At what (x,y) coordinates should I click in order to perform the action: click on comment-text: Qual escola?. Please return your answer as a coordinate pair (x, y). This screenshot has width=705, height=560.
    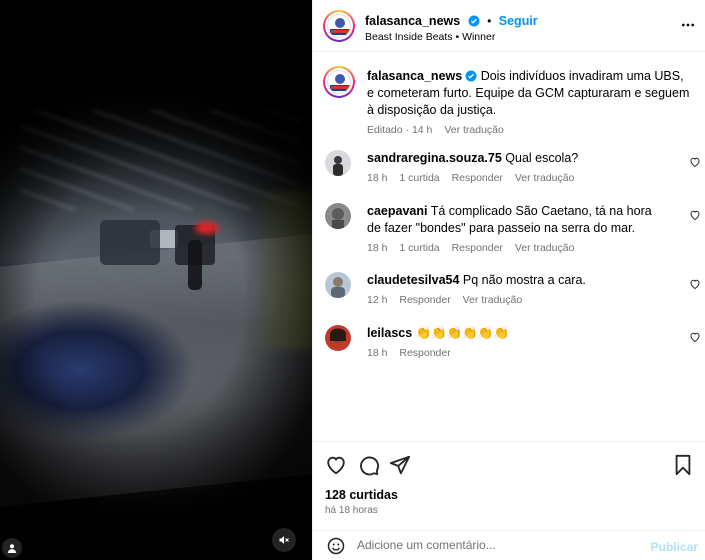
    Looking at the image, I should click on (542, 158).